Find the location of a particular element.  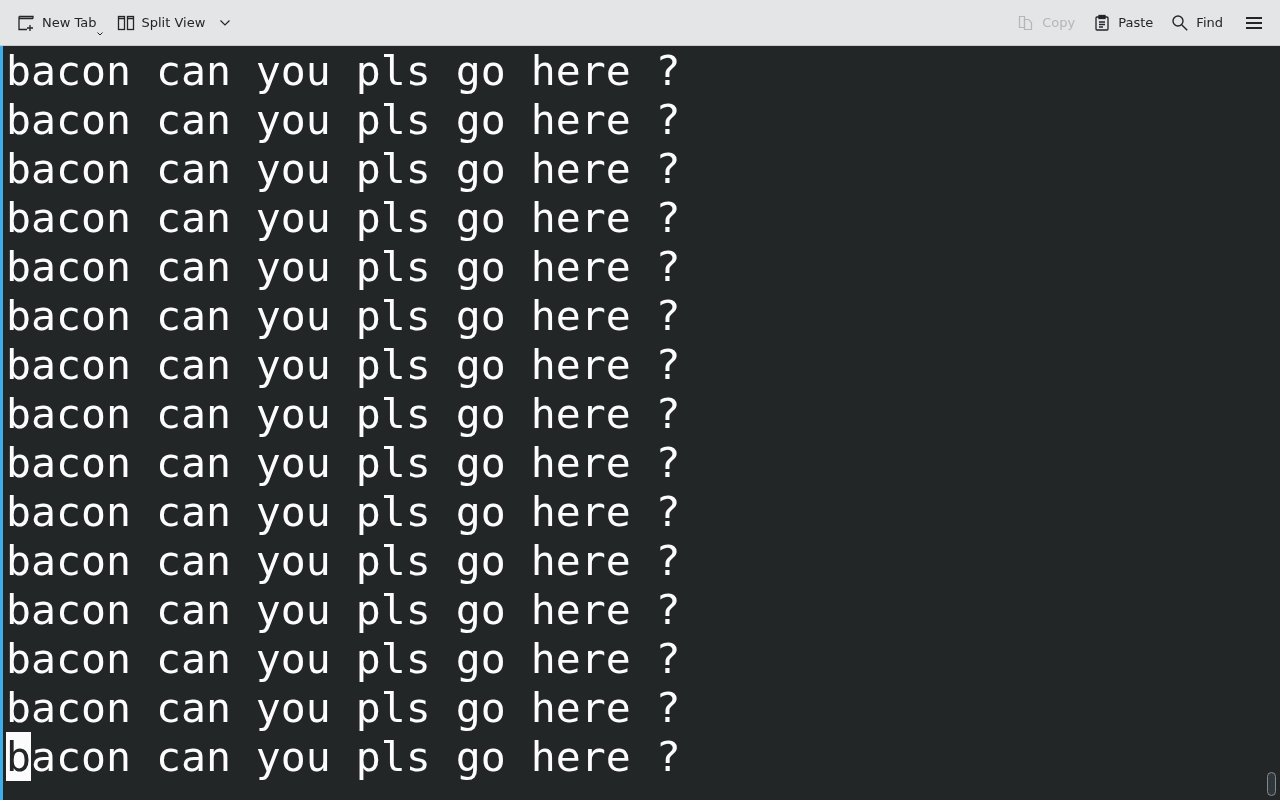

new-tab-icon is located at coordinates (26, 22).